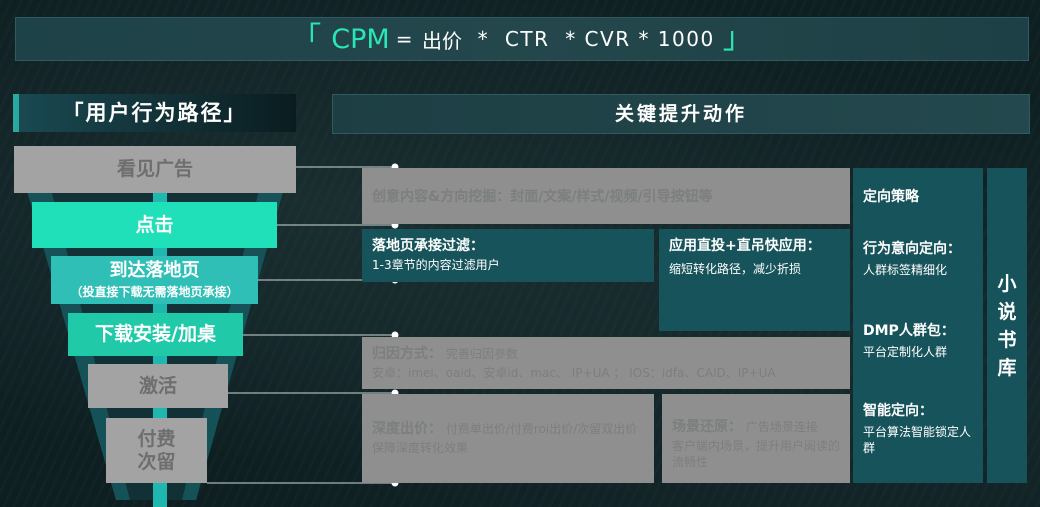  I want to click on stage-see-ad-label: 看见广告, so click(154, 169).